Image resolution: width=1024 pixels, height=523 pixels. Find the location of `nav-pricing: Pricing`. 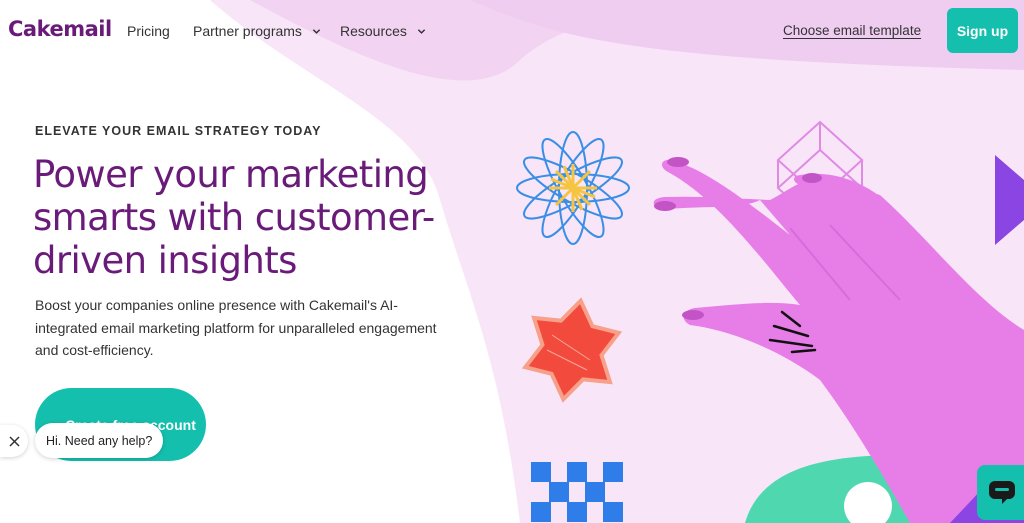

nav-pricing: Pricing is located at coordinates (148, 31).